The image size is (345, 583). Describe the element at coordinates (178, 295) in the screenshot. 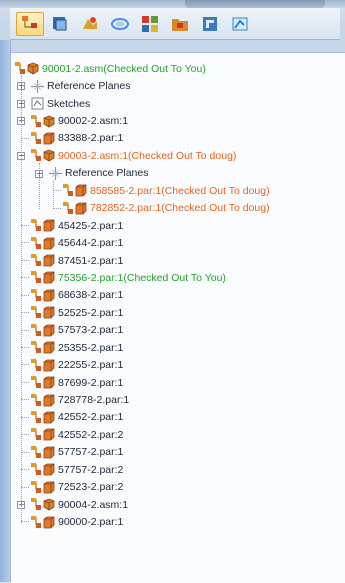

I see `tree-item: 68638-2.par:1` at that location.